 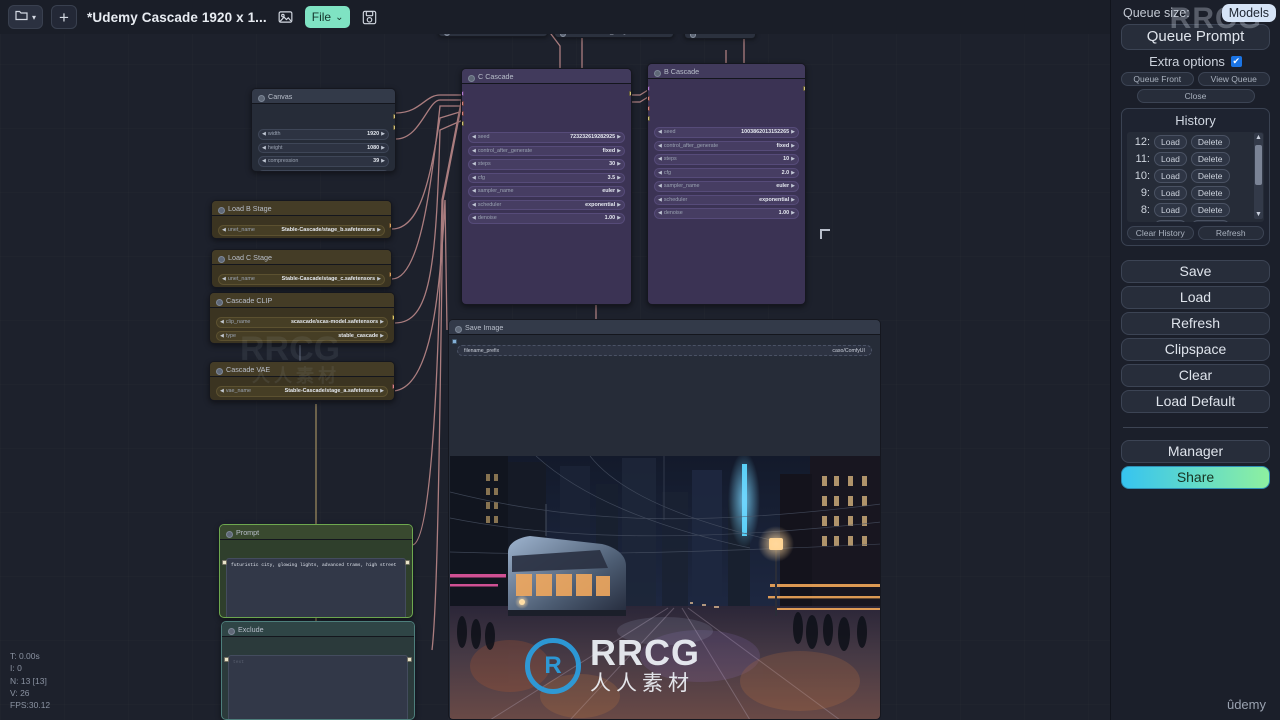 What do you see at coordinates (546, 164) in the screenshot?
I see `widget-steps: ◀ steps 30 ▶` at bounding box center [546, 164].